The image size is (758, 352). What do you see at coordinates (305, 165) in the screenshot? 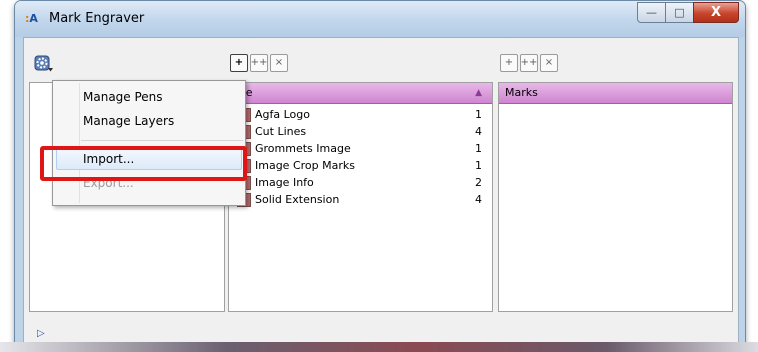
I see `layer-name: Image Crop Marks` at bounding box center [305, 165].